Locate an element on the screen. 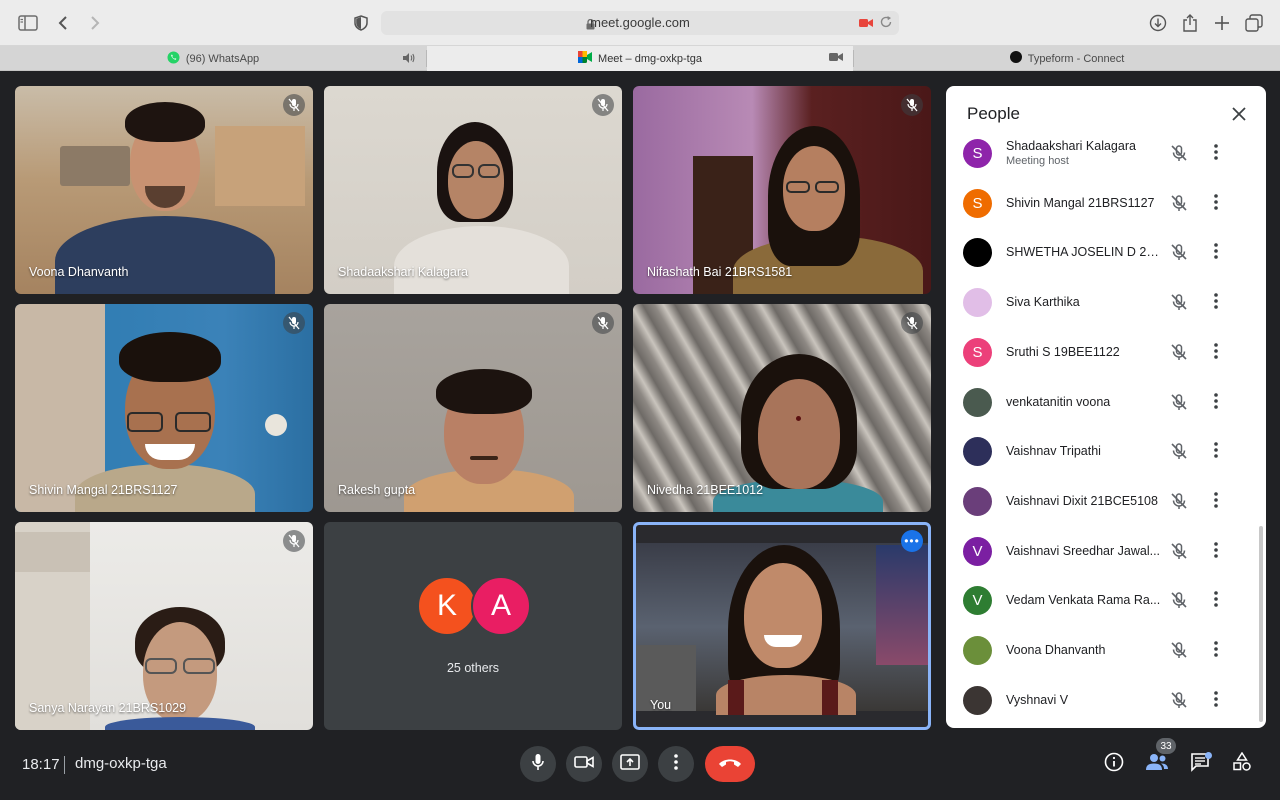  participant-row: Vaishnav Tripathi is located at coordinates (1101, 453).